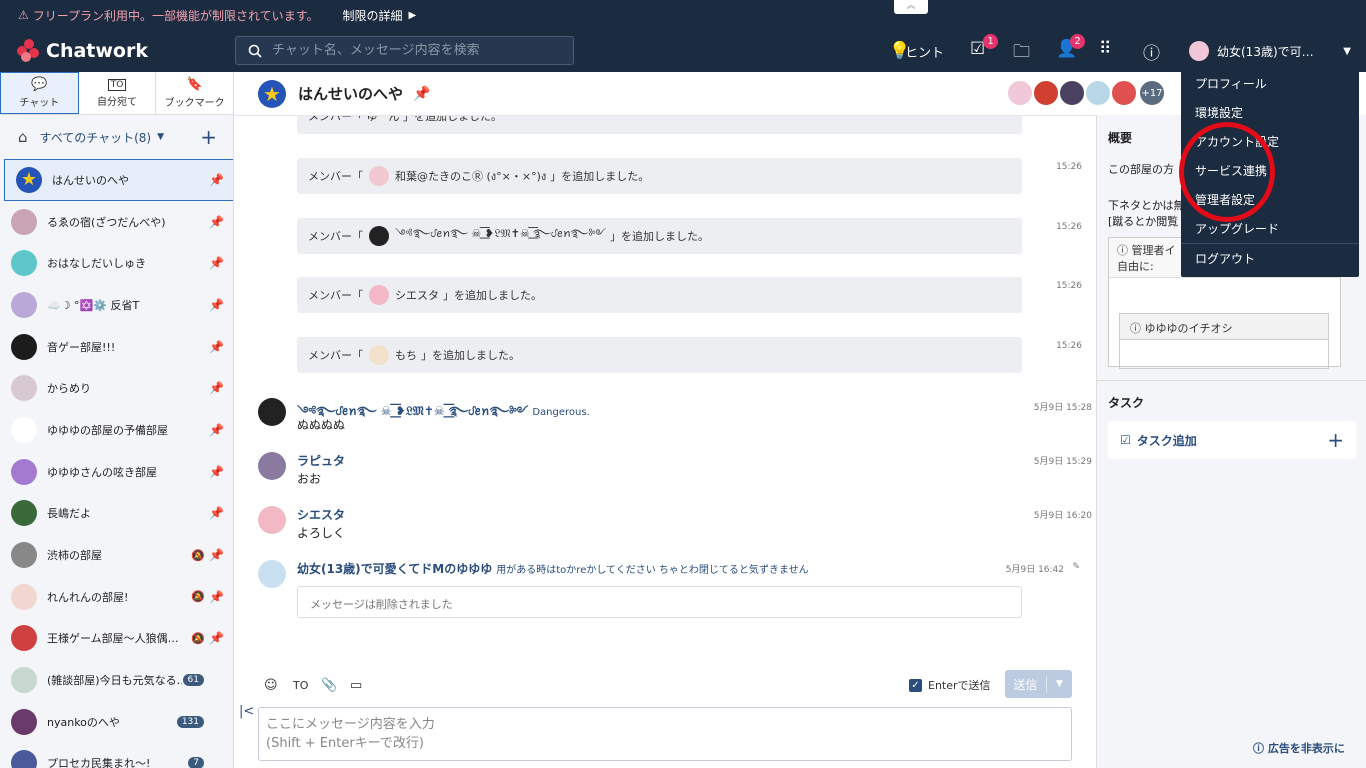 The width and height of the screenshot is (1366, 768). Describe the element at coordinates (1270, 83) in the screenshot. I see `menu-item: プロフィール` at that location.